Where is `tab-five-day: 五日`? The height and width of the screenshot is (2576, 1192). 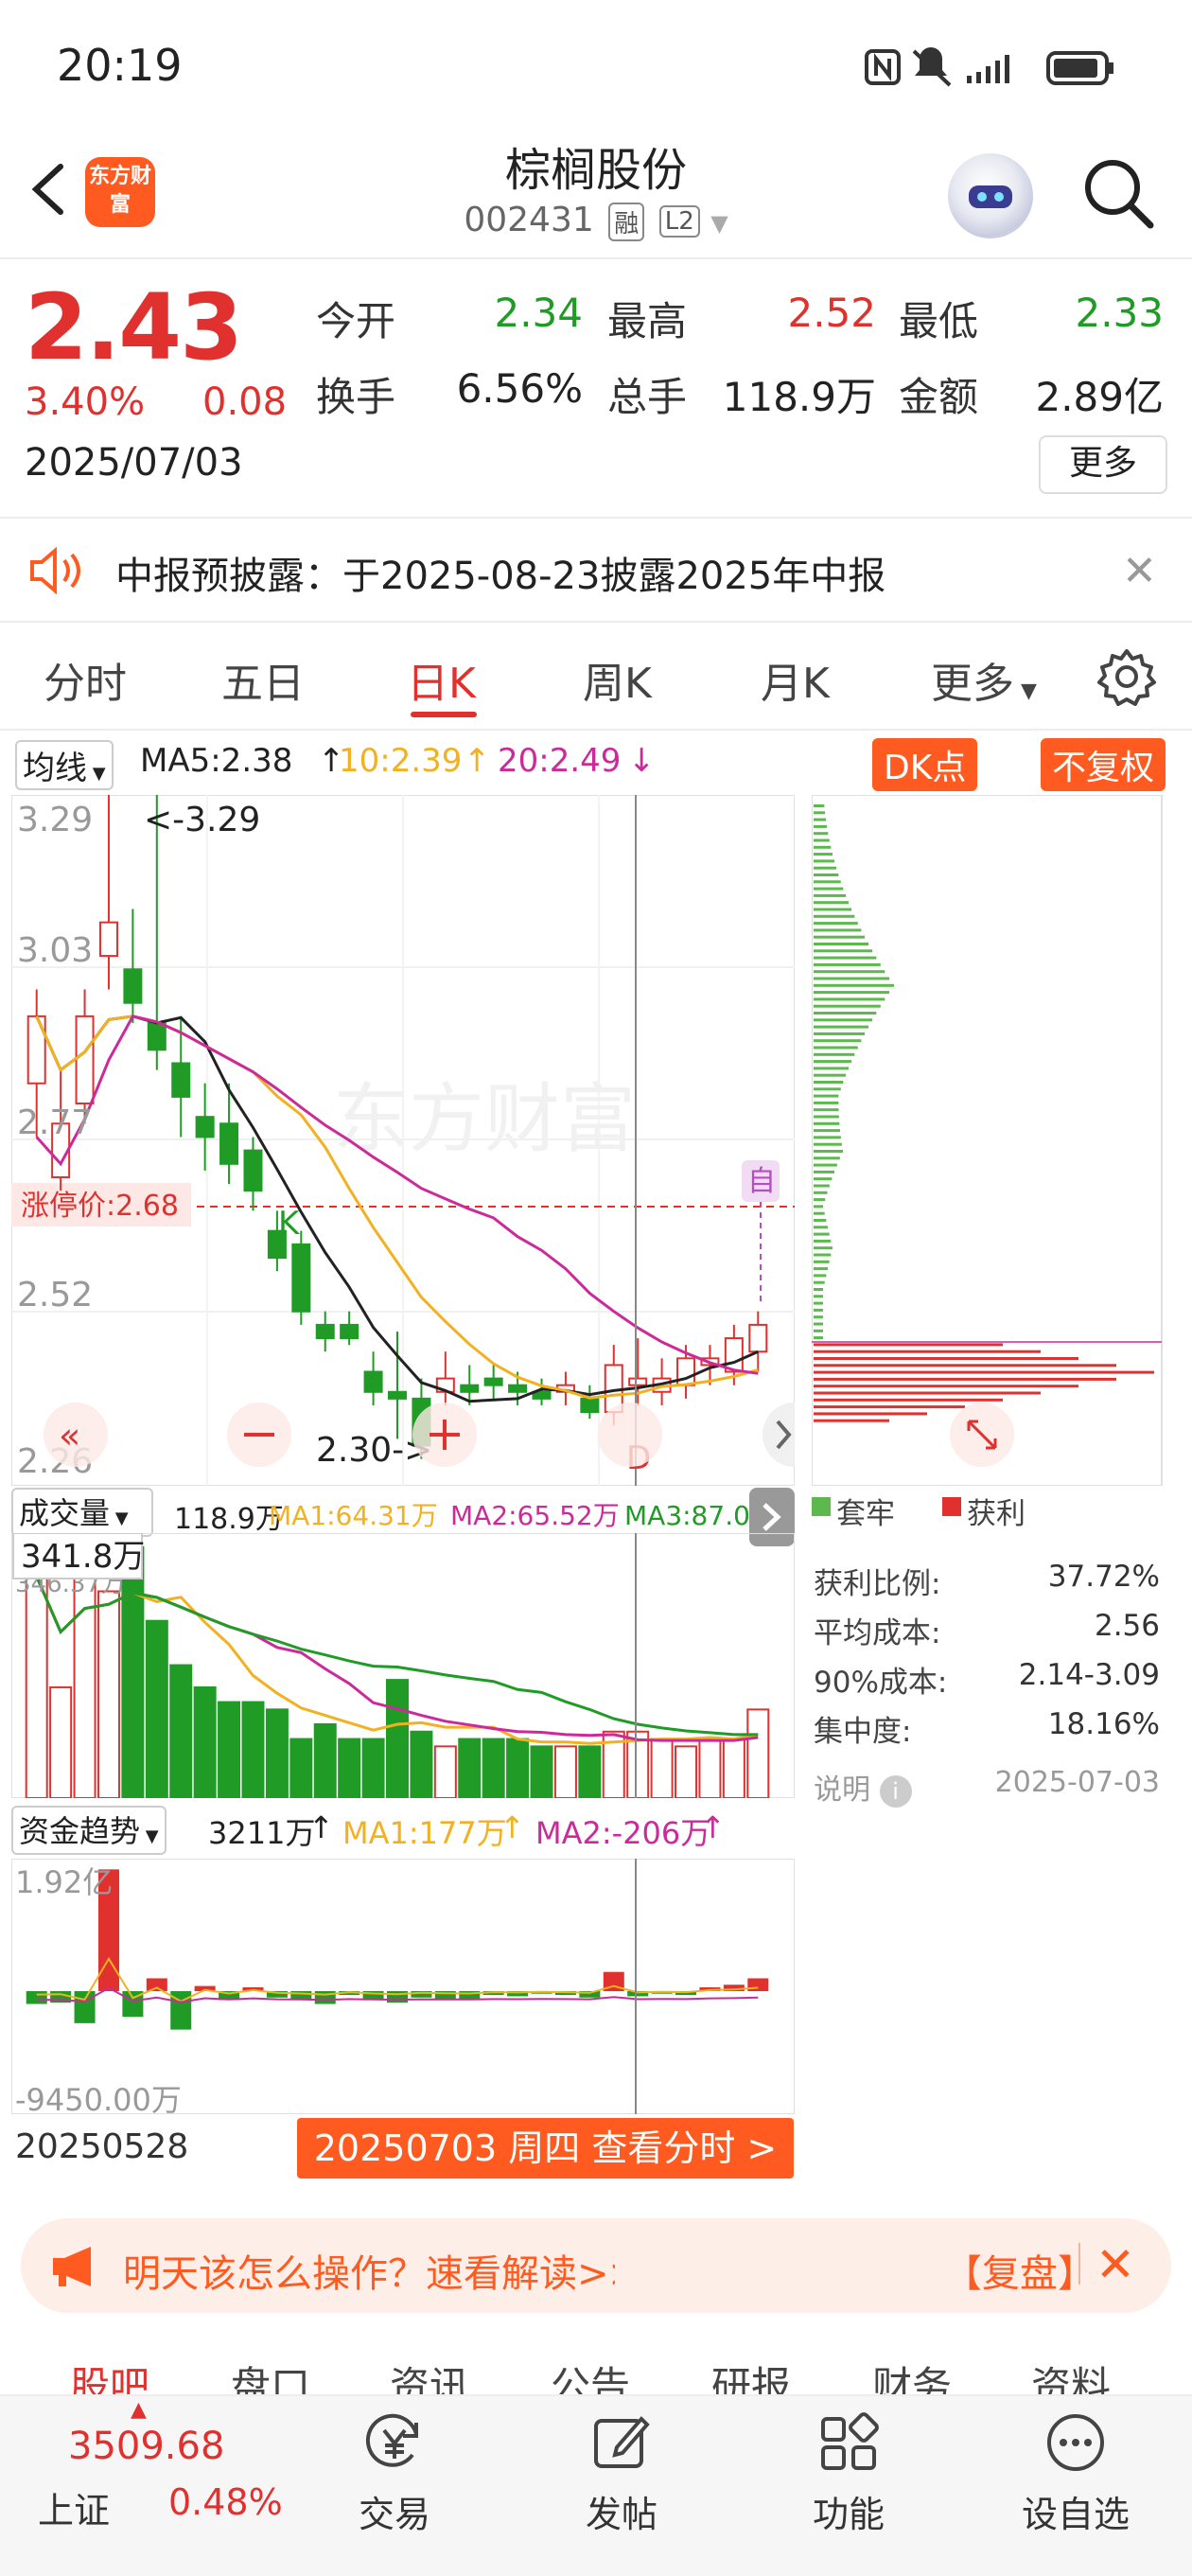 tab-five-day: 五日 is located at coordinates (263, 679).